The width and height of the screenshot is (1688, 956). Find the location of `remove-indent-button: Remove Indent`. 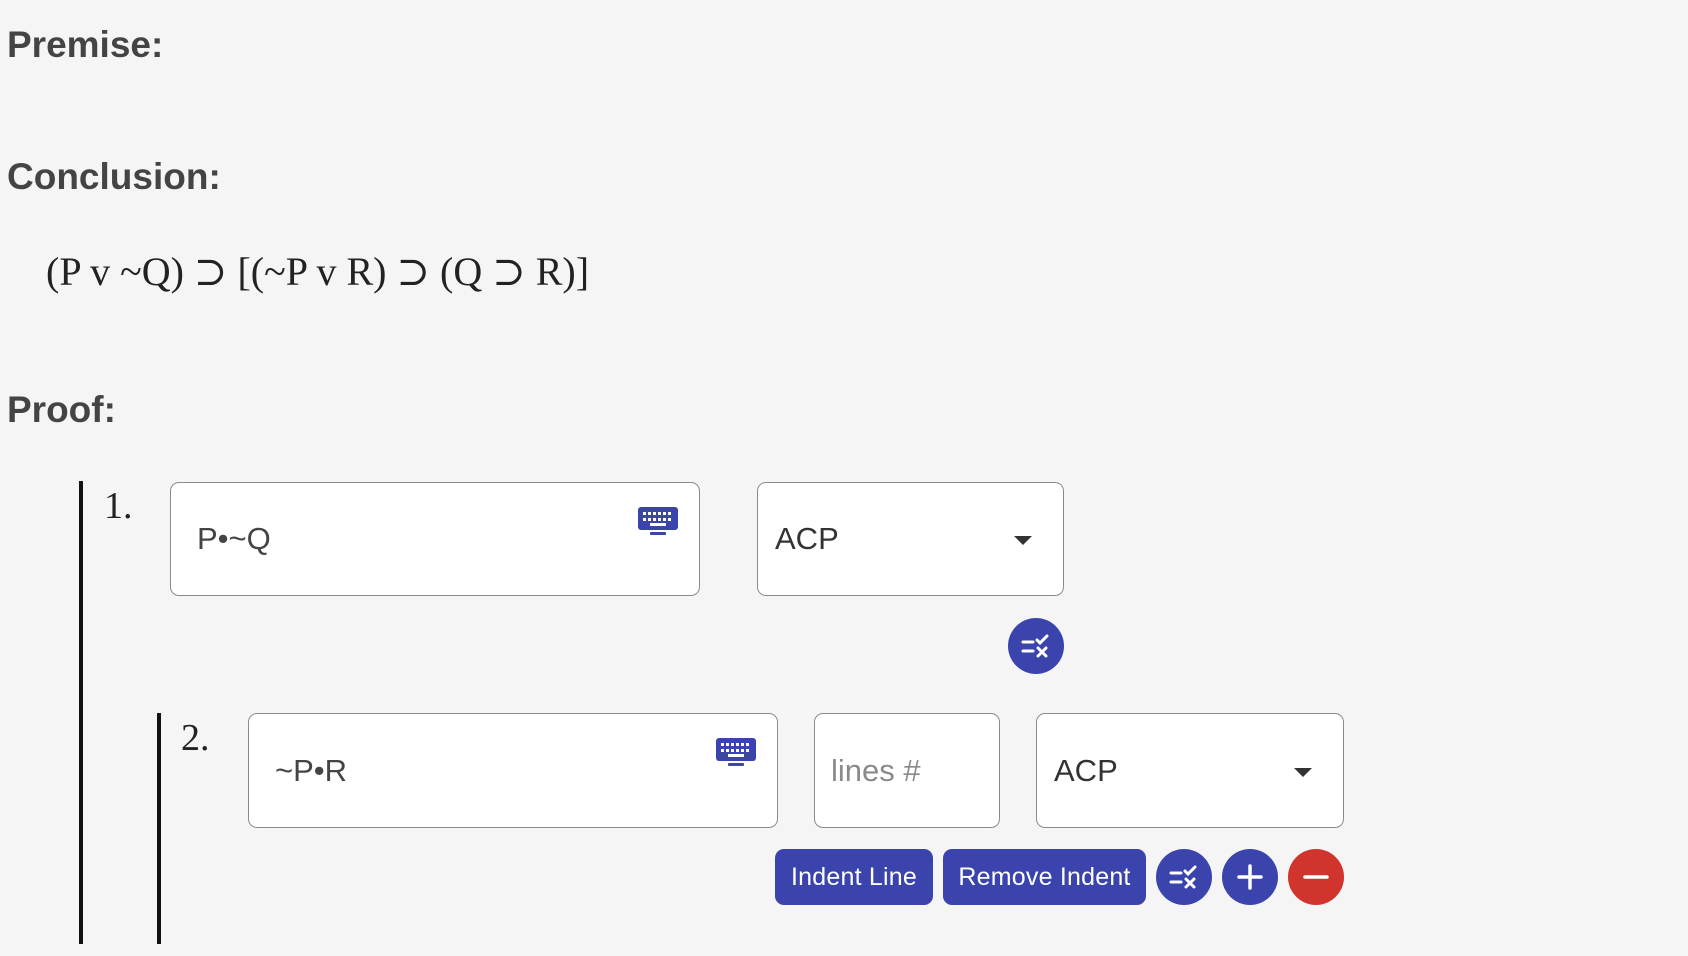

remove-indent-button: Remove Indent is located at coordinates (1044, 877).